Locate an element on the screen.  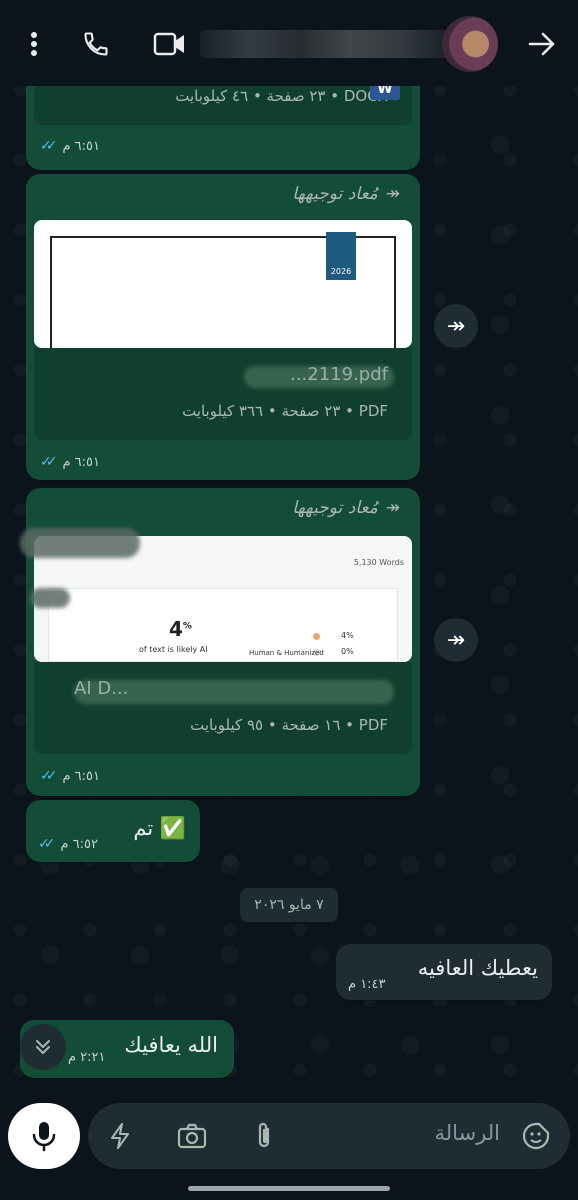
message-text: تم ✅ is located at coordinates (159, 828).